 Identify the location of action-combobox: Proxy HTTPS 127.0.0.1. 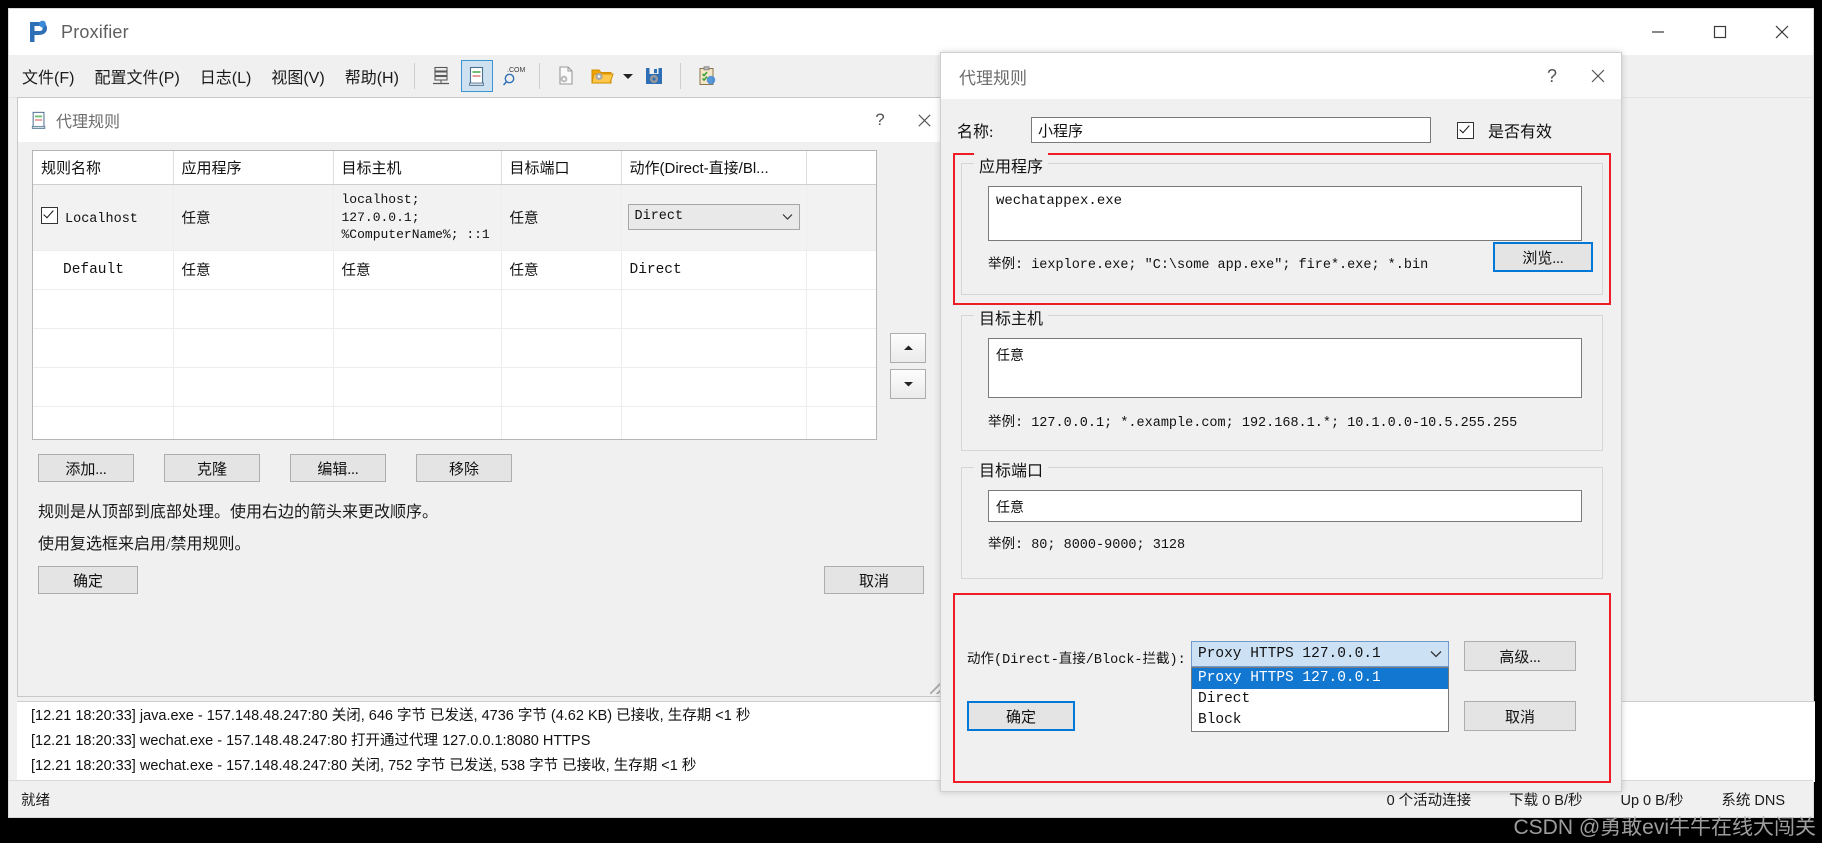
(1320, 654).